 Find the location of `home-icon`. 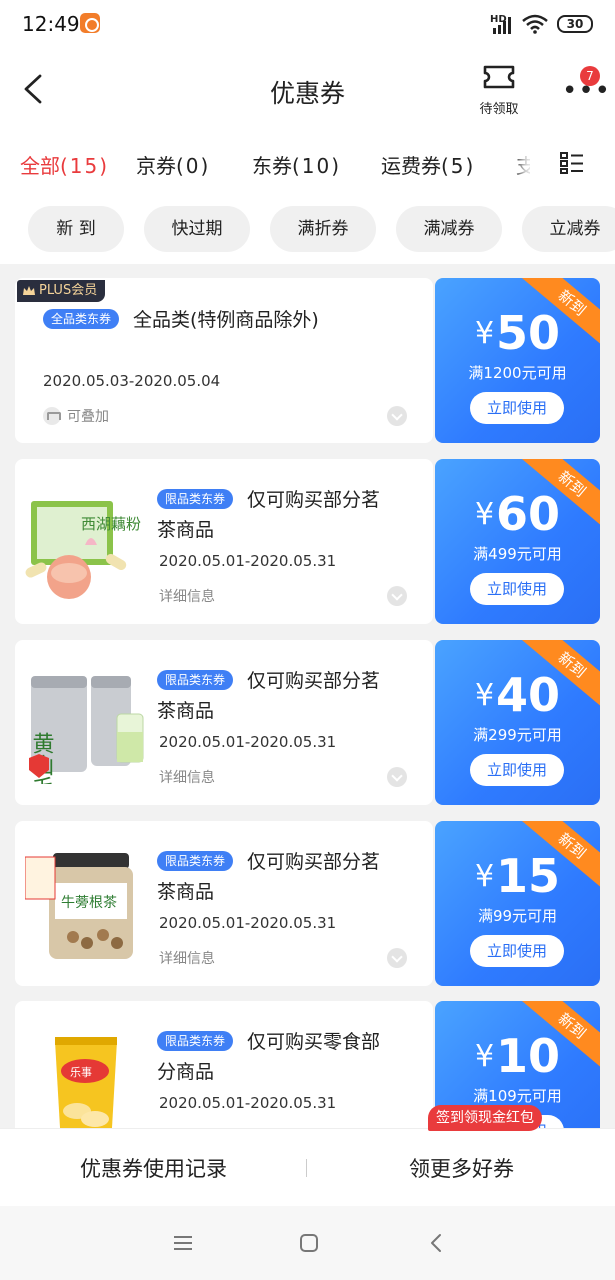

home-icon is located at coordinates (309, 1243).